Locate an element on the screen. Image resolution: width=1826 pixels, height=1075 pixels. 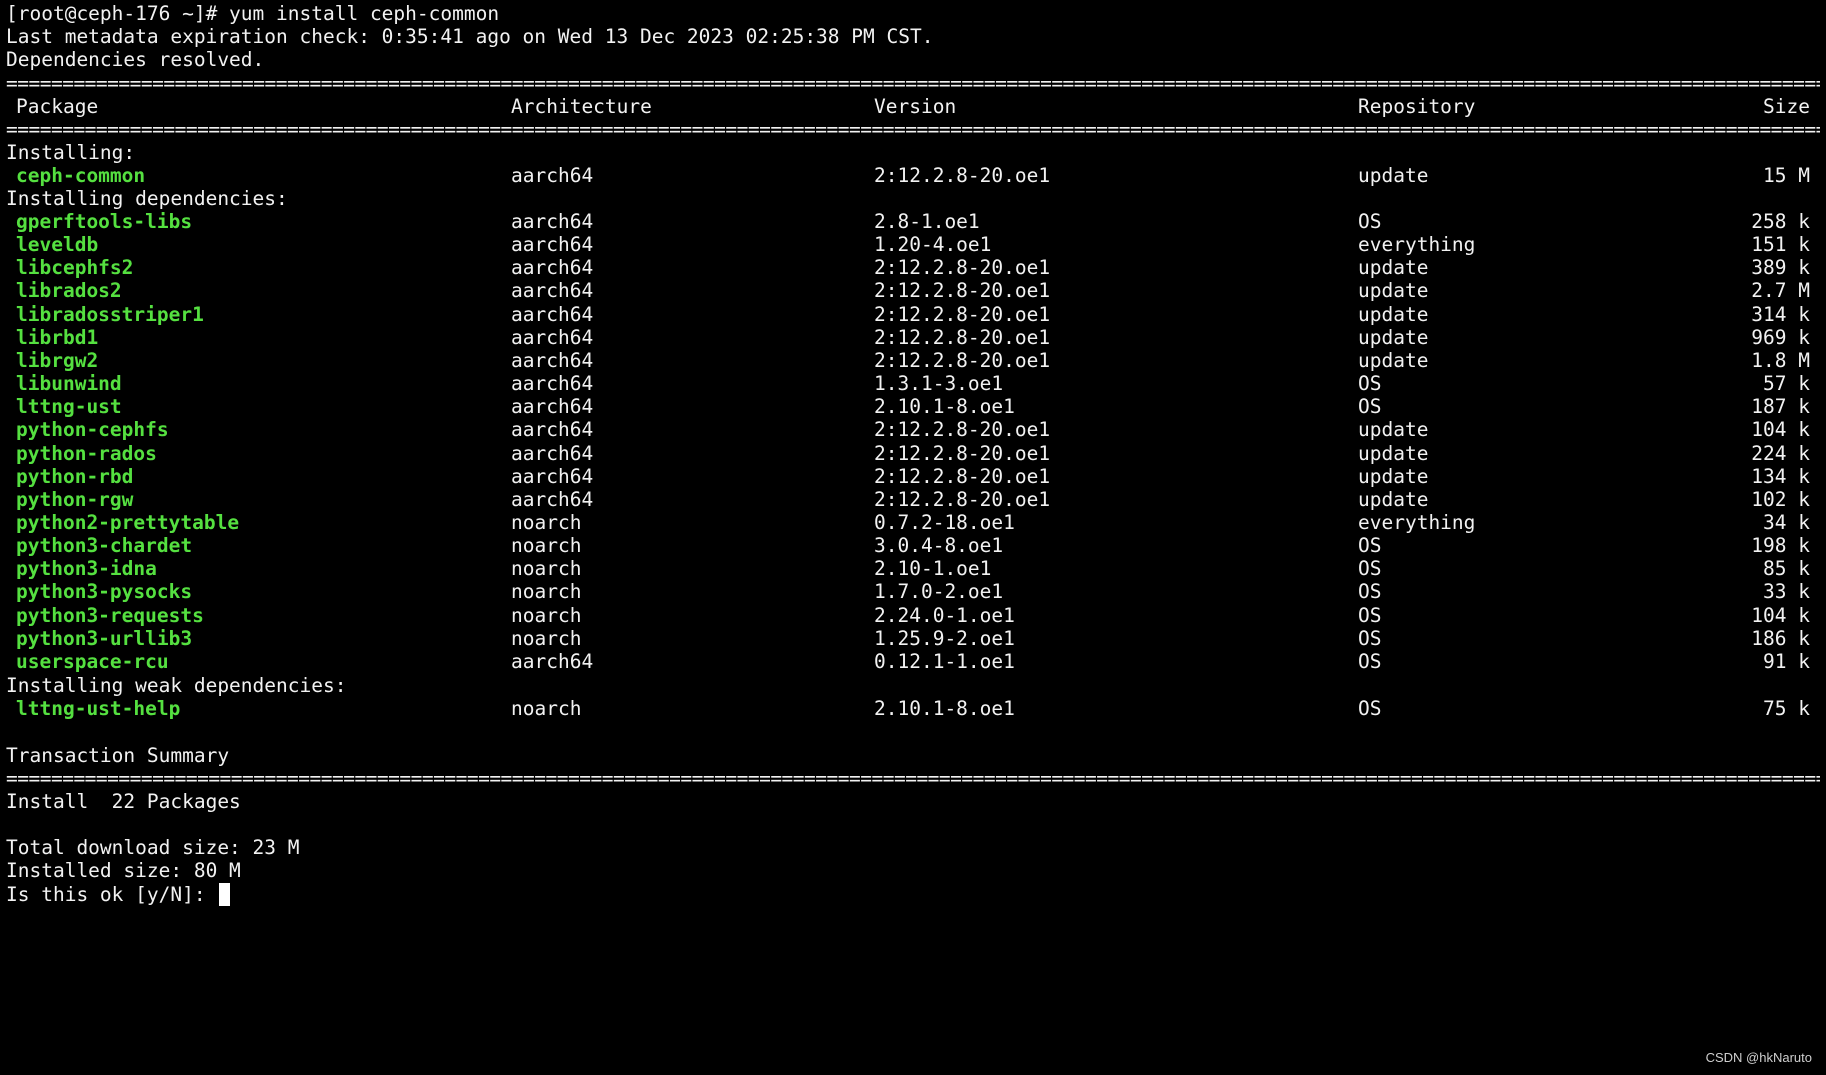
installed-size: Installed size: 80 M is located at coordinates (123, 870).